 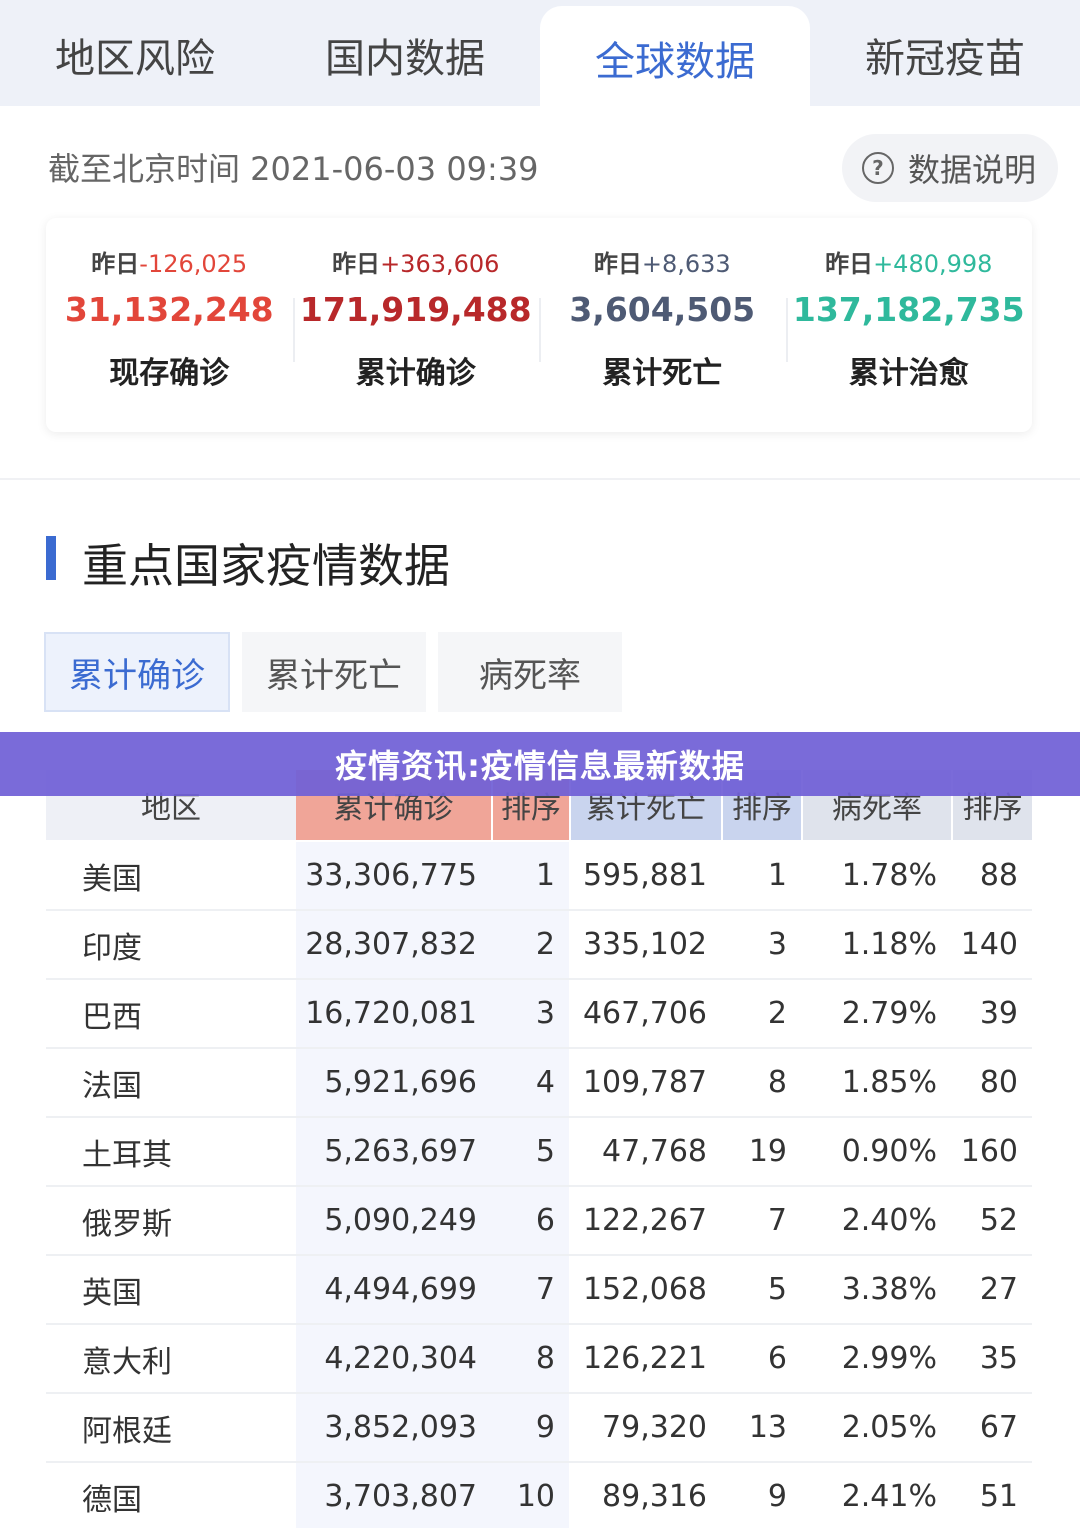 I want to click on cell-confirmed-rank: 4, so click(x=530, y=1082).